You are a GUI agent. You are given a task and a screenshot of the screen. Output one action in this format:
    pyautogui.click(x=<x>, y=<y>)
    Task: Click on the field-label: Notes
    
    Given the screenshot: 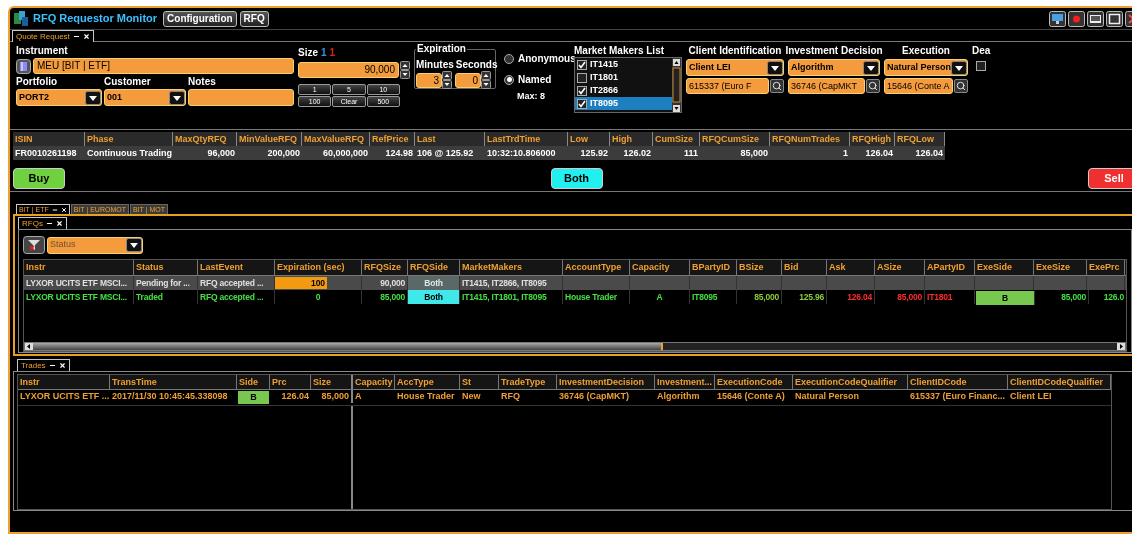 What is the action you would take?
    pyautogui.click(x=202, y=82)
    